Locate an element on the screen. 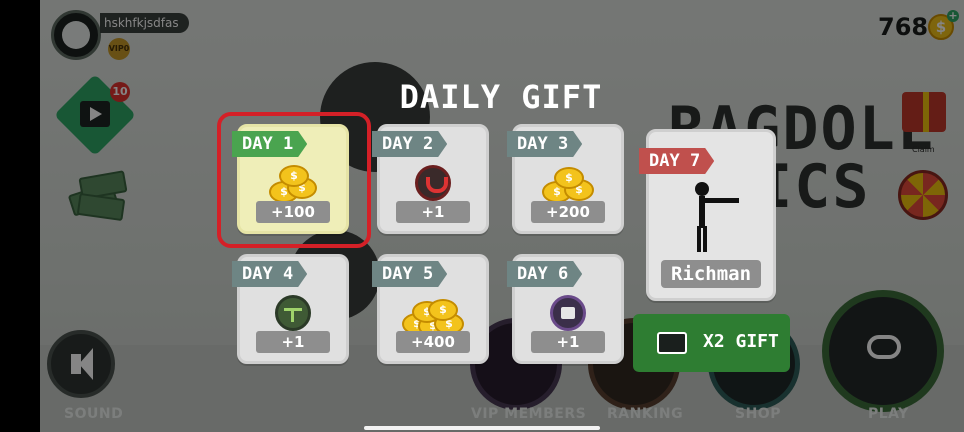  x2-gift-button: X2 GIFT is located at coordinates (711, 343).